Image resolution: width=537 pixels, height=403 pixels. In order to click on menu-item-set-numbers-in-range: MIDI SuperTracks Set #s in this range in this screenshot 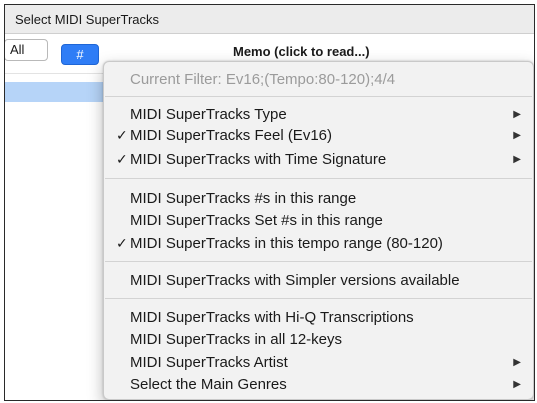, I will do `click(318, 220)`.